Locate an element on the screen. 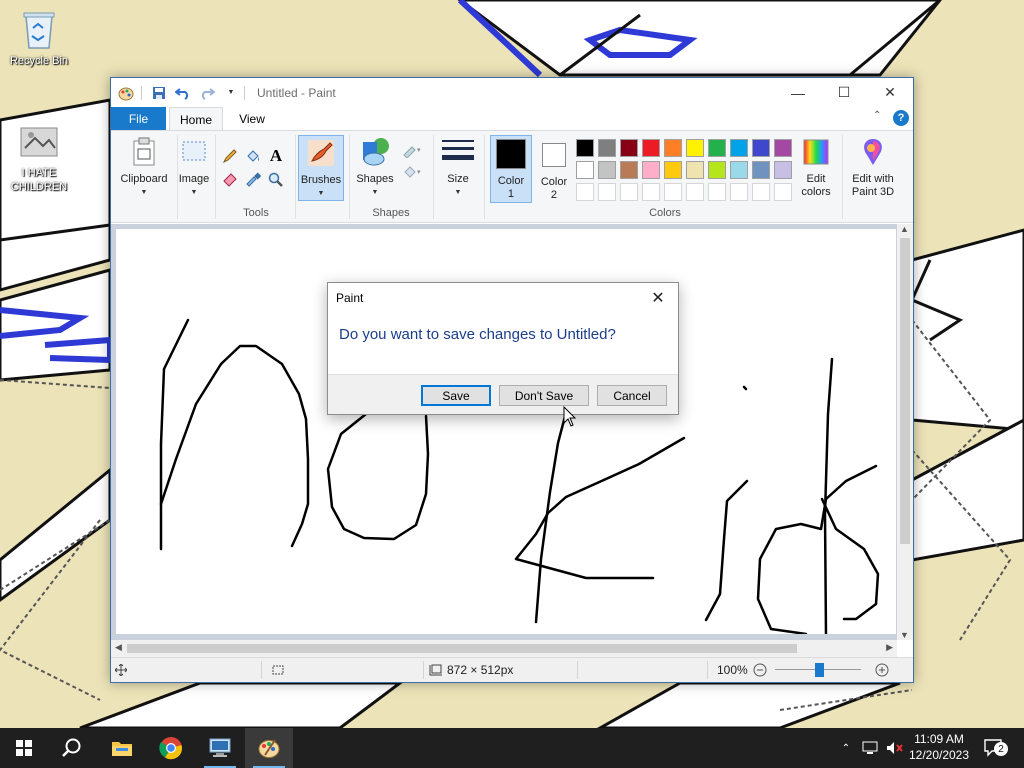 The image size is (1024, 768). size-button: Size ▼ is located at coordinates (458, 167).